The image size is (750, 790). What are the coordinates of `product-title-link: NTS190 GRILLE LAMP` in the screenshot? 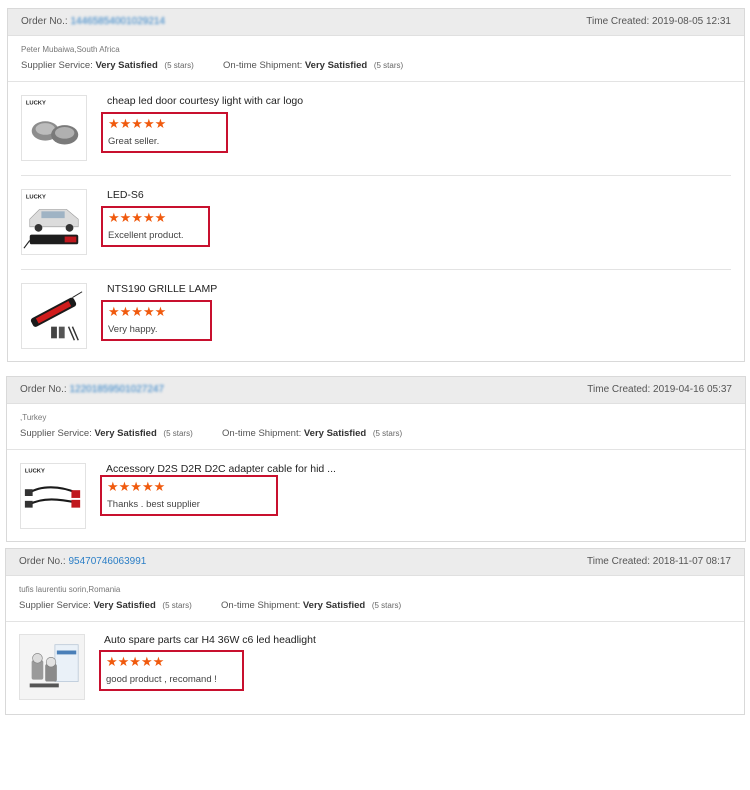 It's located at (162, 289).